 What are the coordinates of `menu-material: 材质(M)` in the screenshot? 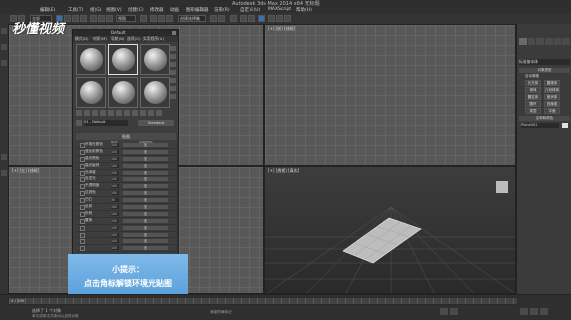 It's located at (100, 39).